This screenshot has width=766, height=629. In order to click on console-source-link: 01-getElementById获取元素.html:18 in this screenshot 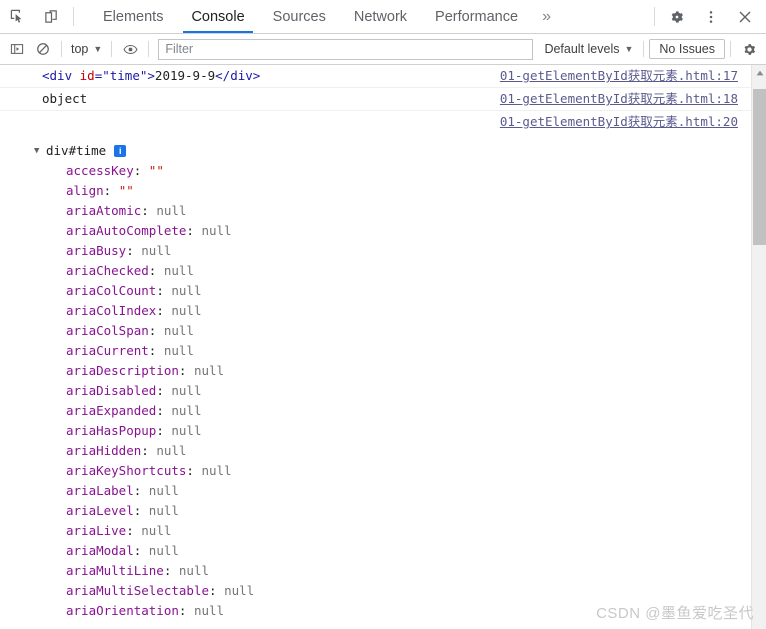, I will do `click(633, 99)`.